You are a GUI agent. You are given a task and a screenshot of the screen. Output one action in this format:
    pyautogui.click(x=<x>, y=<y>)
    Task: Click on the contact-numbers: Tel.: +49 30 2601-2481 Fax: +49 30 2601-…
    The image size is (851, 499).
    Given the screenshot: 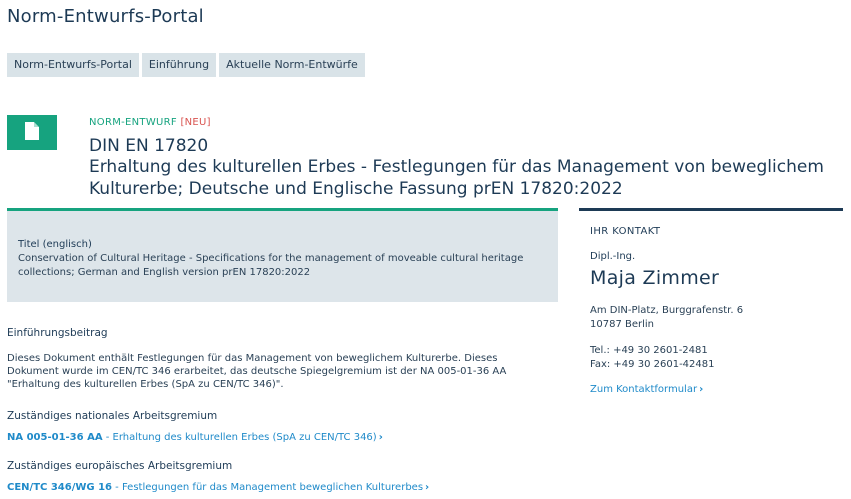 What is the action you would take?
    pyautogui.click(x=652, y=358)
    